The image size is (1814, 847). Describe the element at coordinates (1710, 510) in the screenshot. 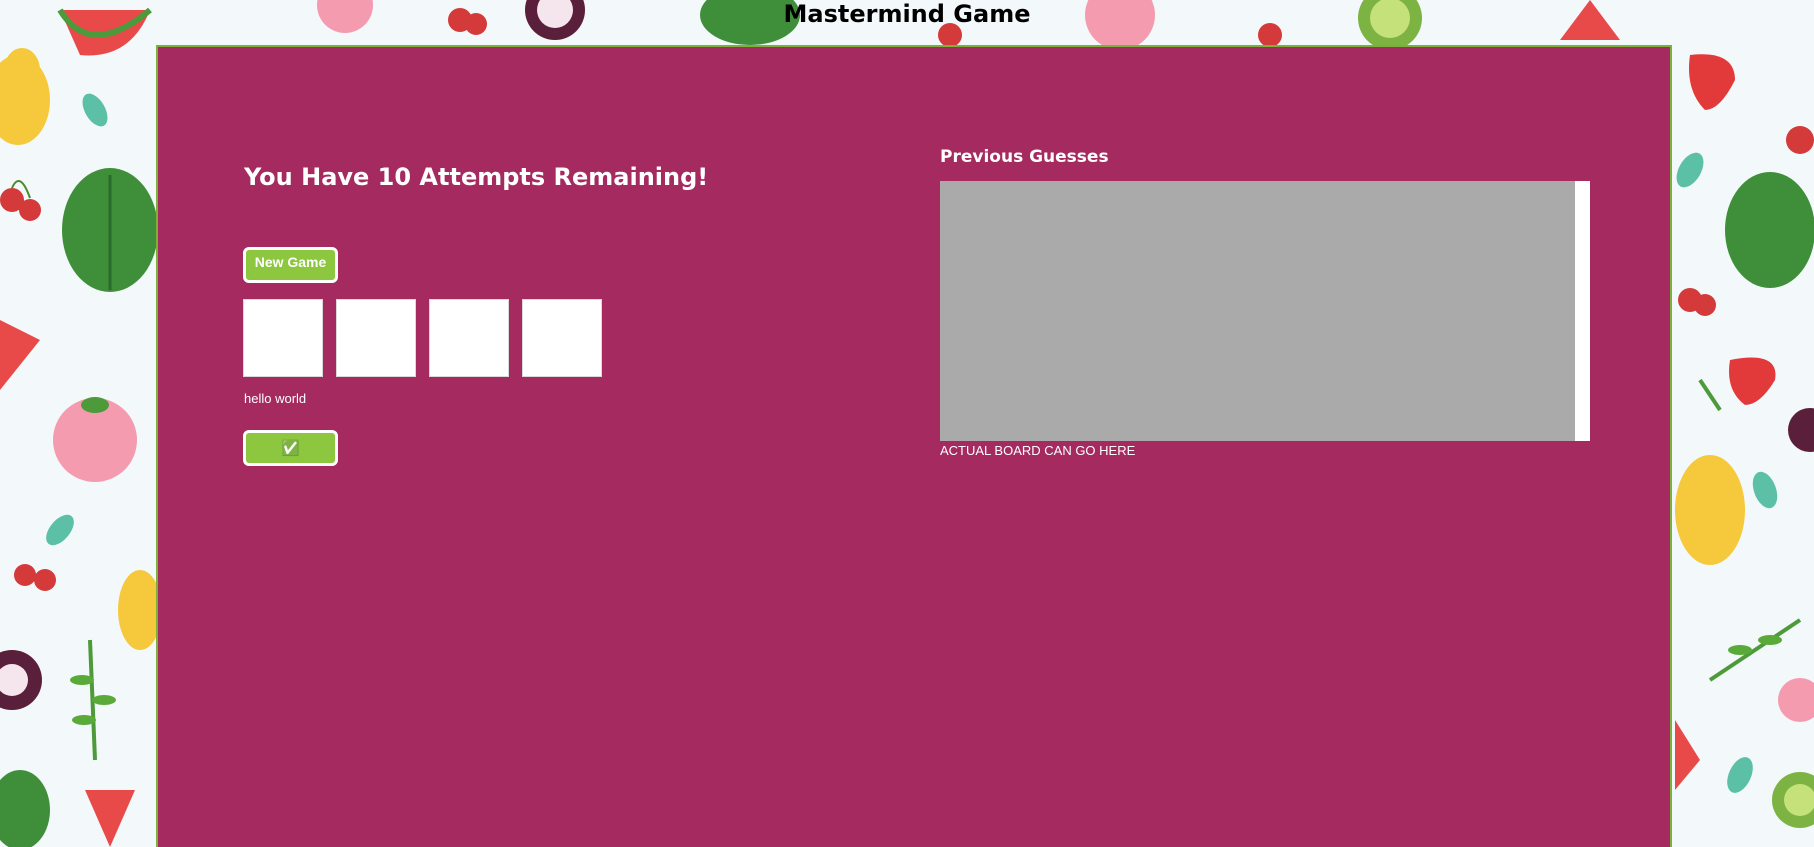

I see `pear-icon` at that location.